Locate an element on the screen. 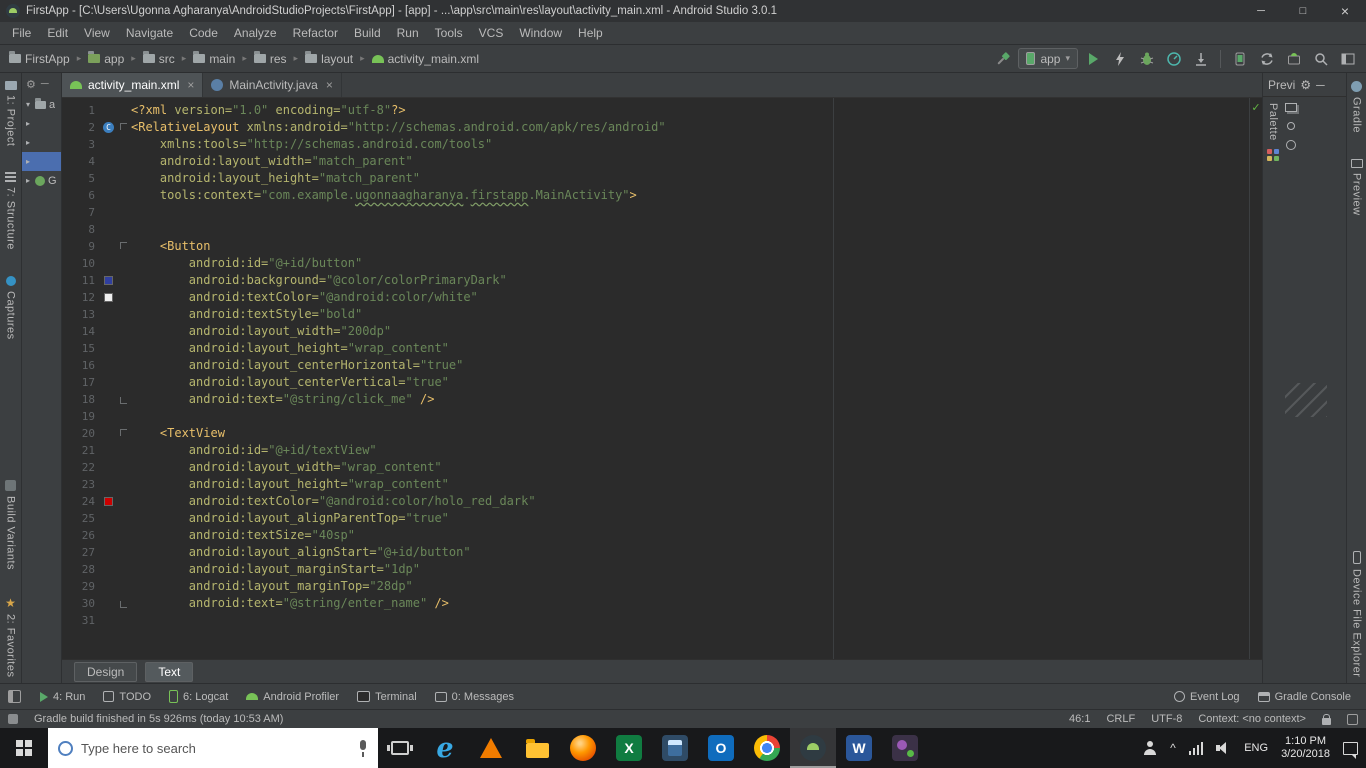  menu-run: Run is located at coordinates (408, 33).